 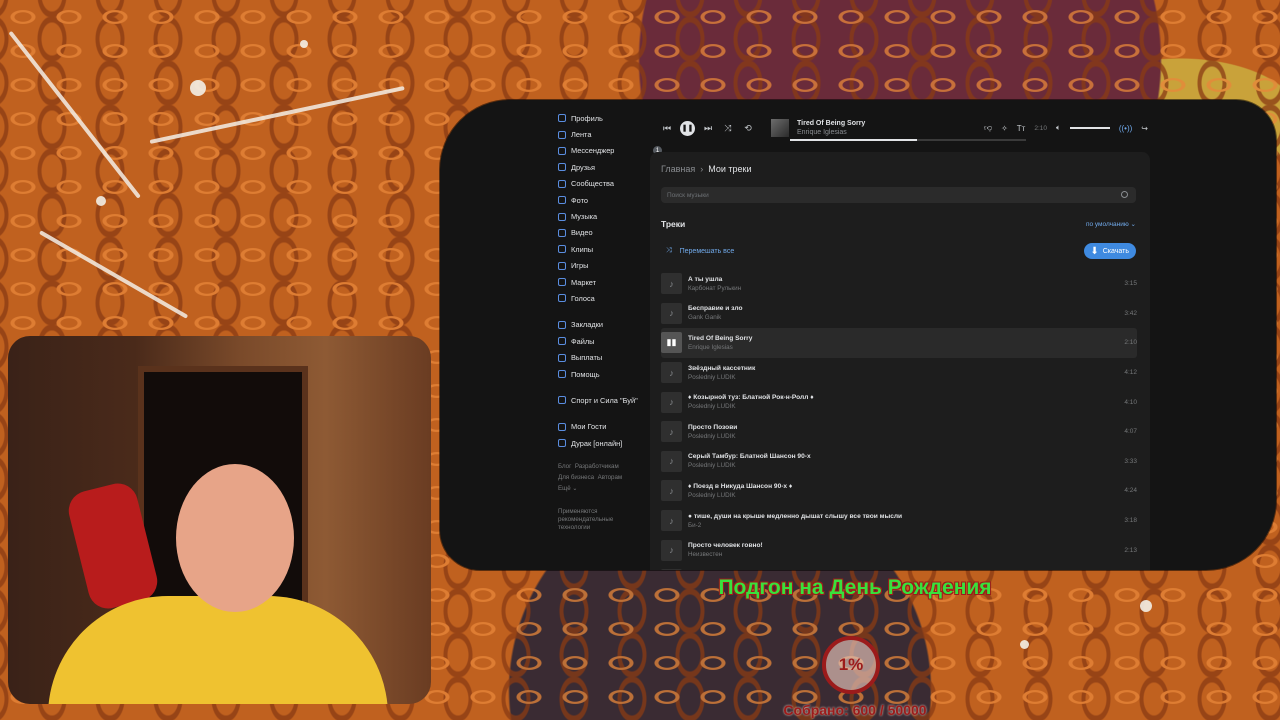 What do you see at coordinates (720, 347) in the screenshot?
I see `track-artist: Enrique Iglesias` at bounding box center [720, 347].